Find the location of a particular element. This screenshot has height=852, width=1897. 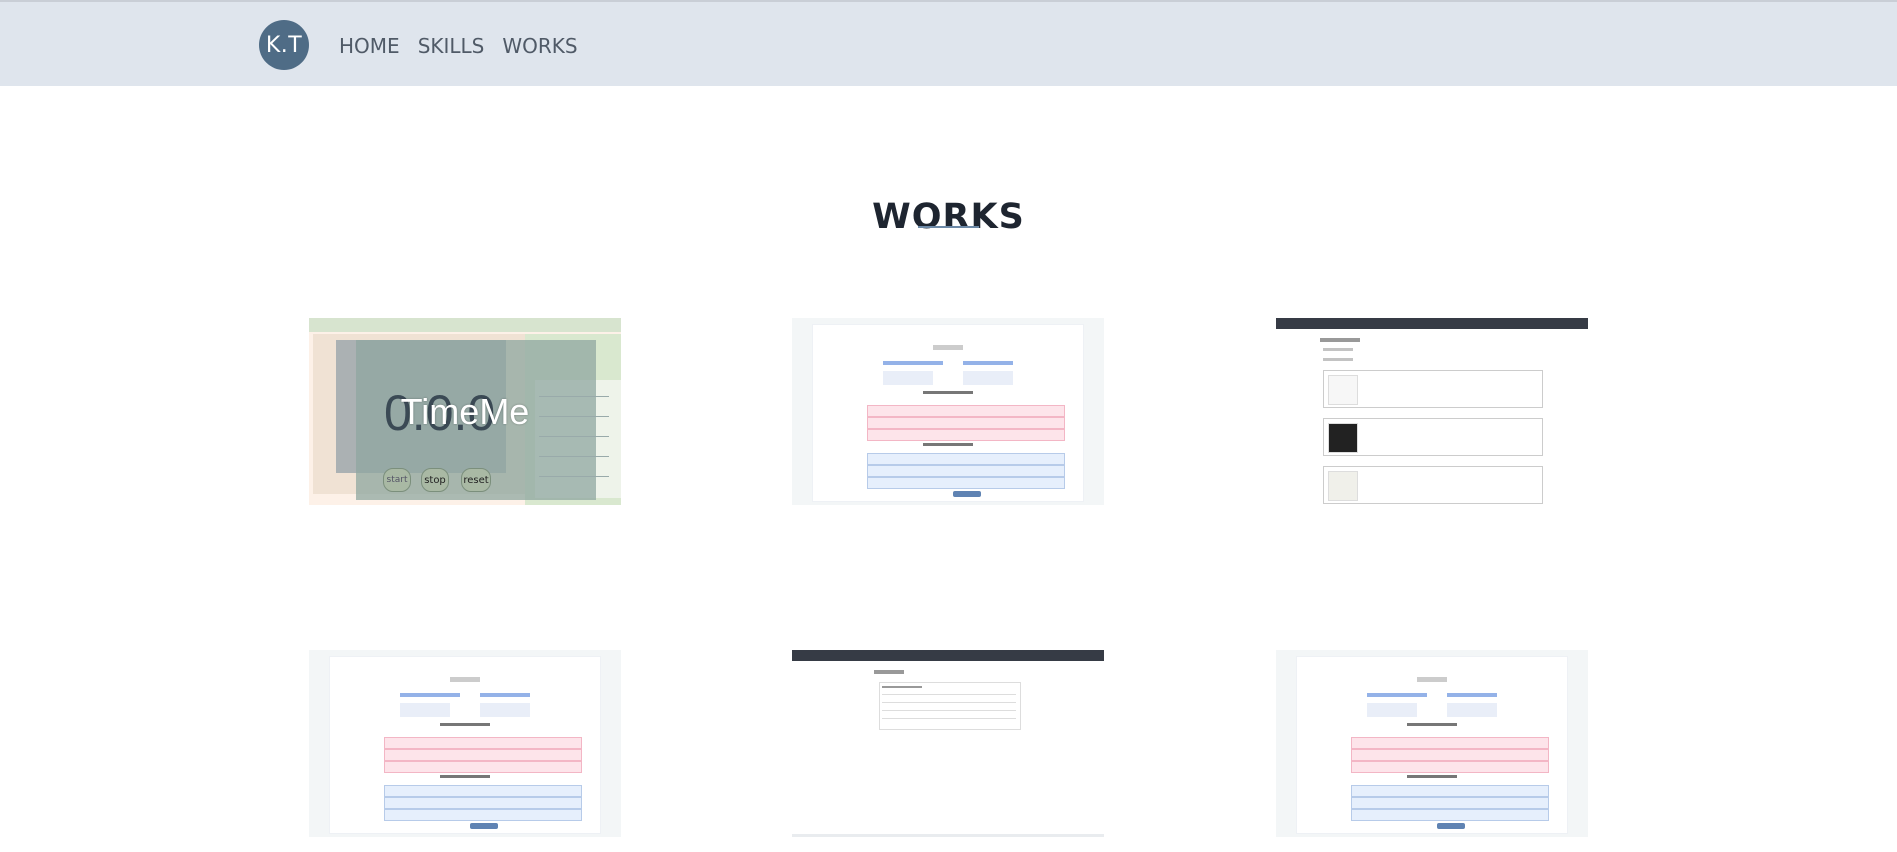

main-nav: HOME SKILLS WORKS is located at coordinates (458, 46).